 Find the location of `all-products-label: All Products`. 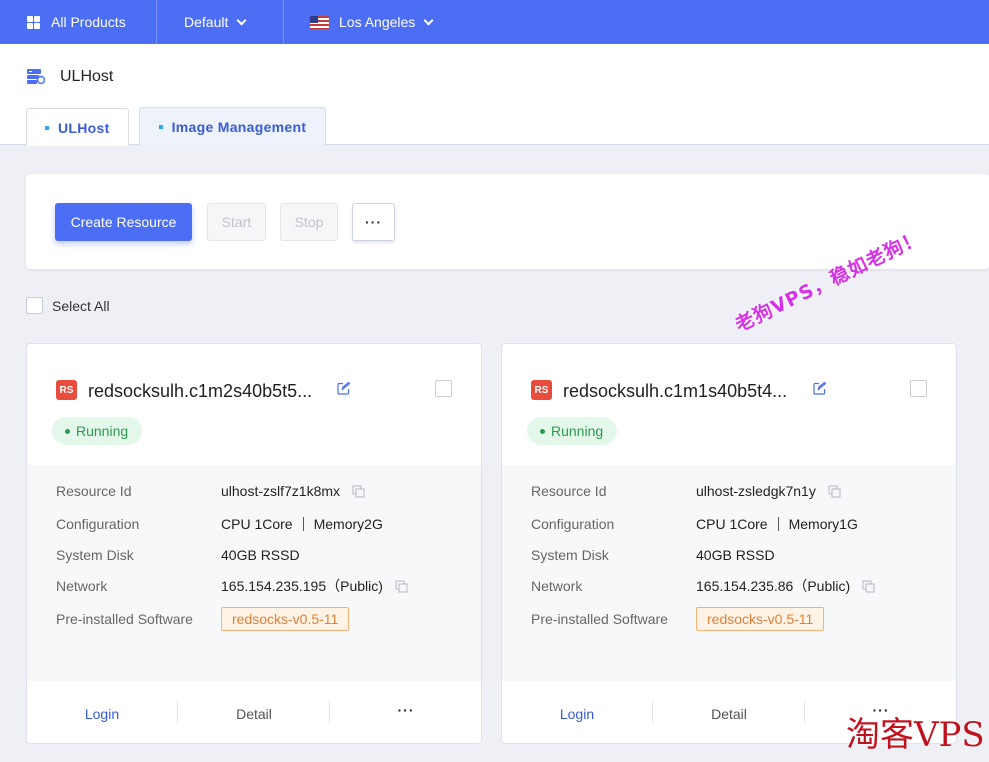

all-products-label: All Products is located at coordinates (88, 22).